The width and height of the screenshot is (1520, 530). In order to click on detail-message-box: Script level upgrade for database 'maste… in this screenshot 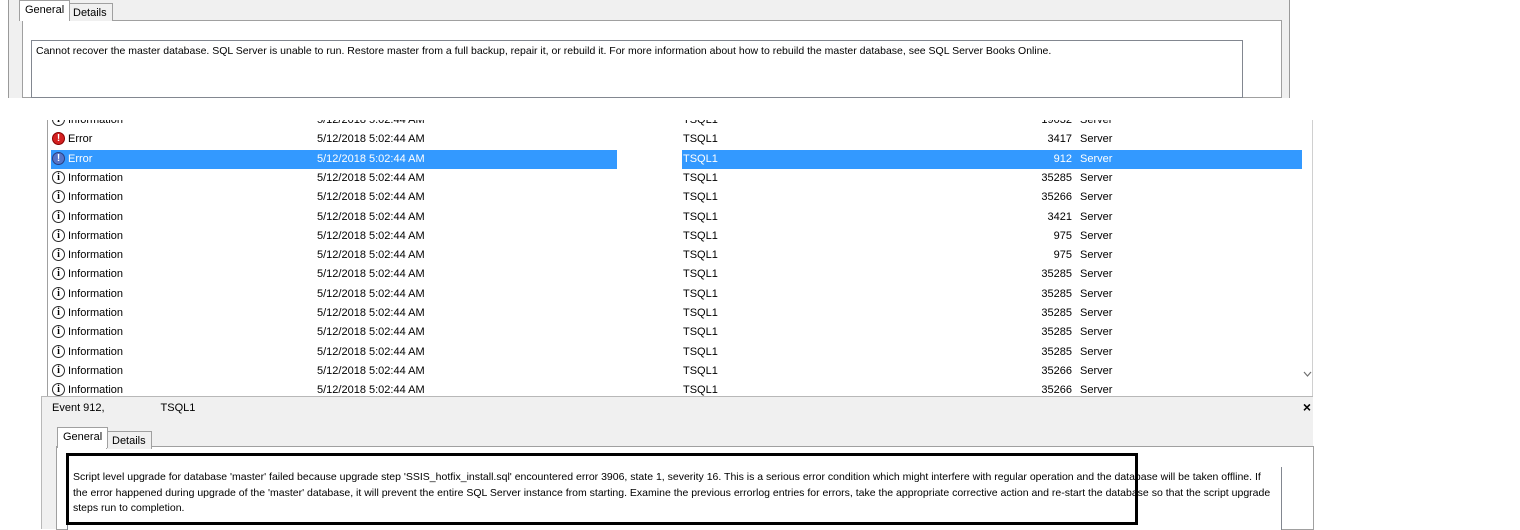, I will do `click(674, 498)`.